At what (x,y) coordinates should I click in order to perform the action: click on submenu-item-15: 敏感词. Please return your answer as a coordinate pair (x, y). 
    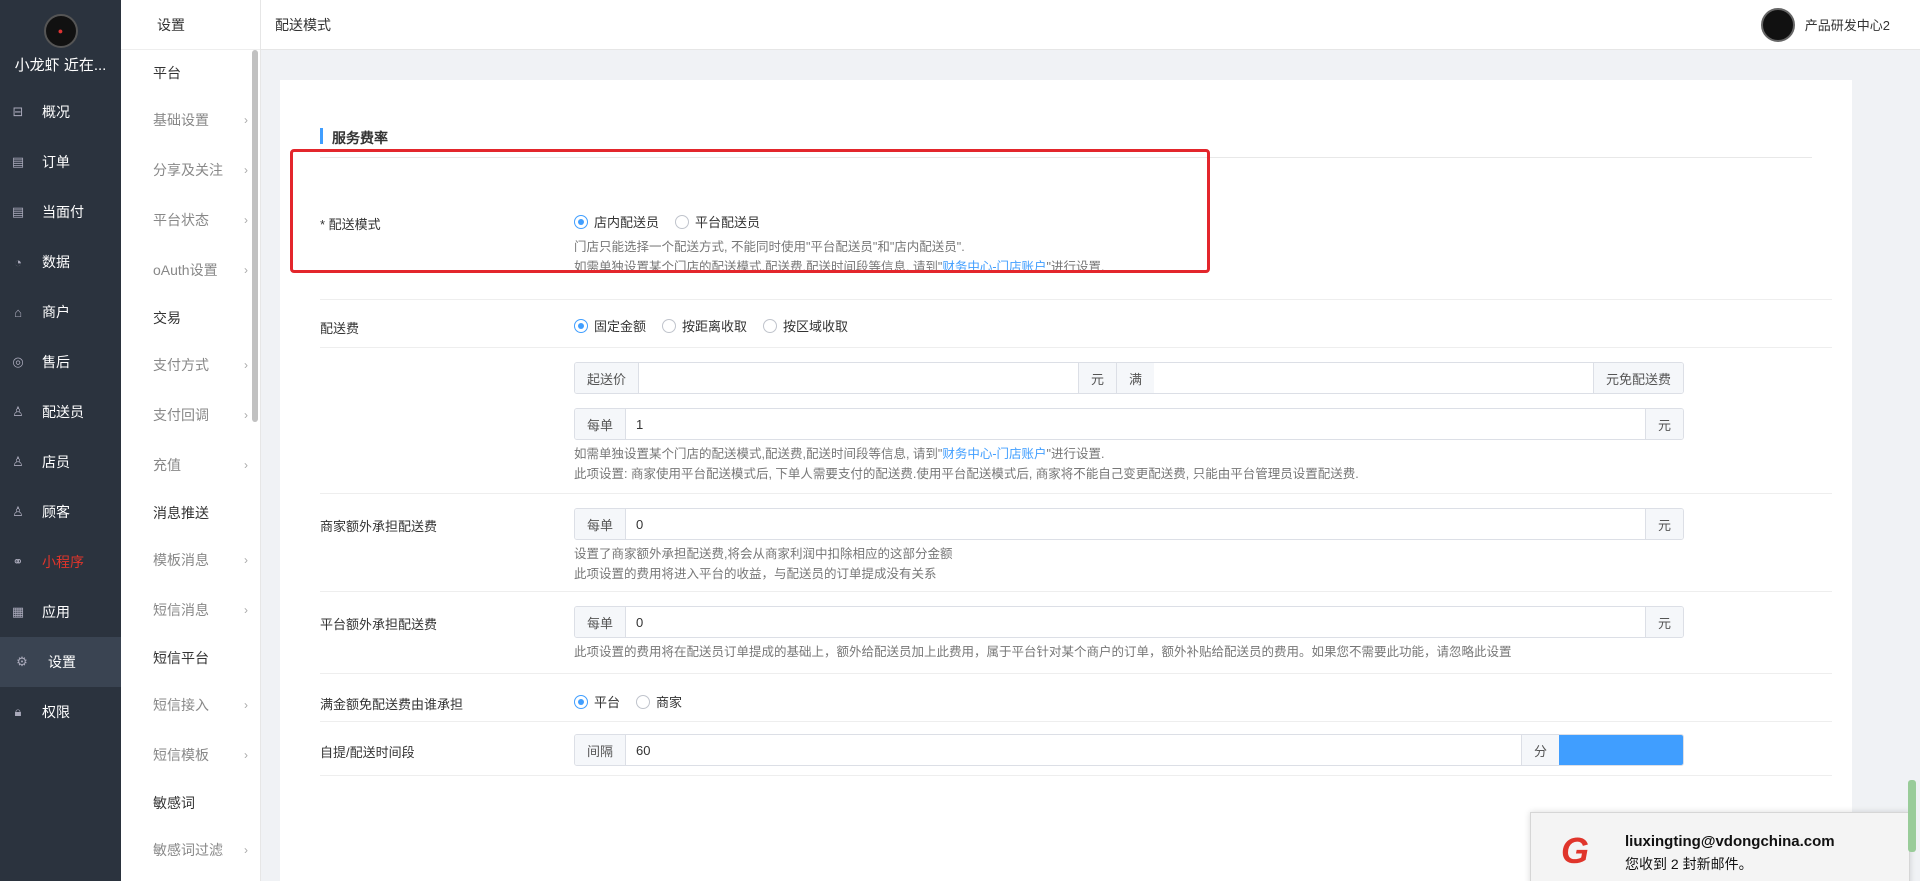
    Looking at the image, I should click on (190, 802).